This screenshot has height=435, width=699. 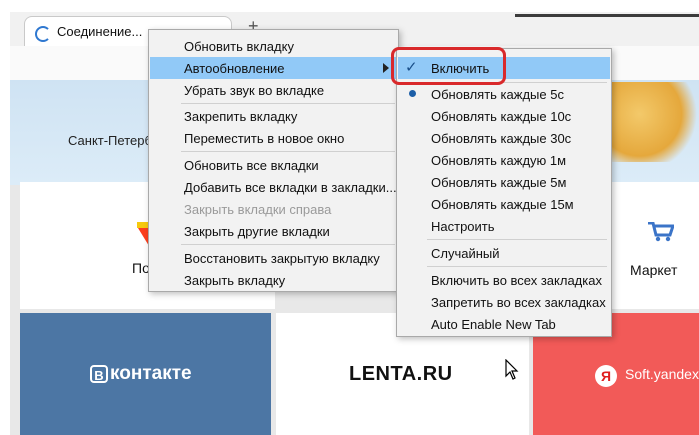 What do you see at coordinates (401, 374) in the screenshot?
I see `lenta-logo: LENTA.RU` at bounding box center [401, 374].